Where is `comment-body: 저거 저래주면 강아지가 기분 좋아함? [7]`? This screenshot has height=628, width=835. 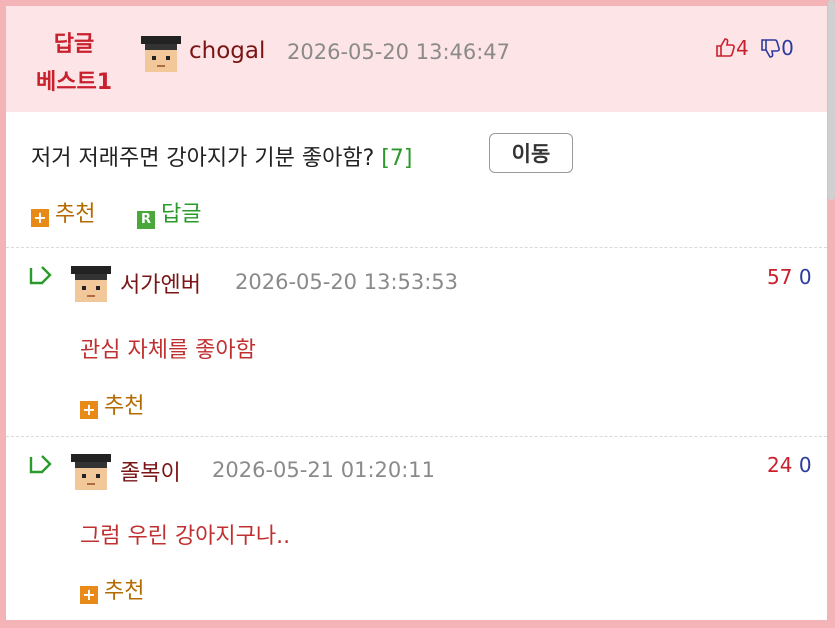
comment-body: 저거 저래주면 강아지가 기분 좋아함? [7] is located at coordinates (222, 158).